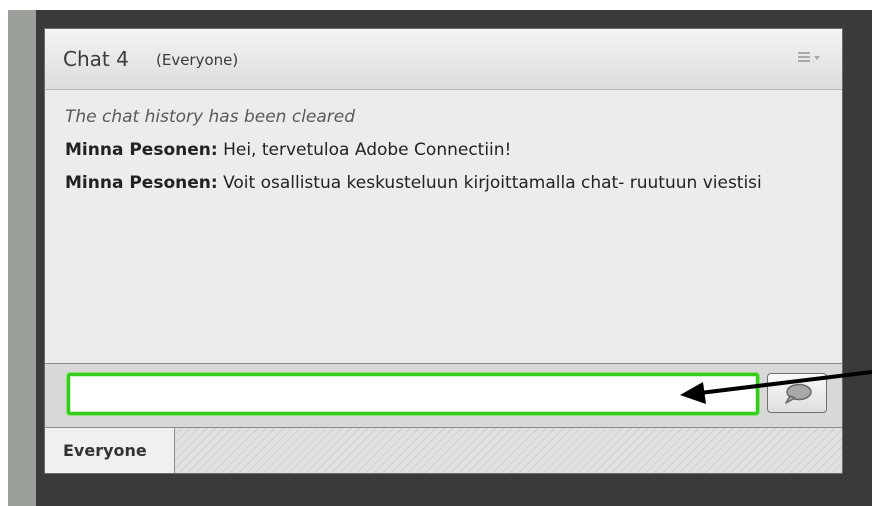 This screenshot has height=506, width=872. What do you see at coordinates (364, 150) in the screenshot?
I see `message-text: Hei, tervetuloa Adobe Connectiin!` at bounding box center [364, 150].